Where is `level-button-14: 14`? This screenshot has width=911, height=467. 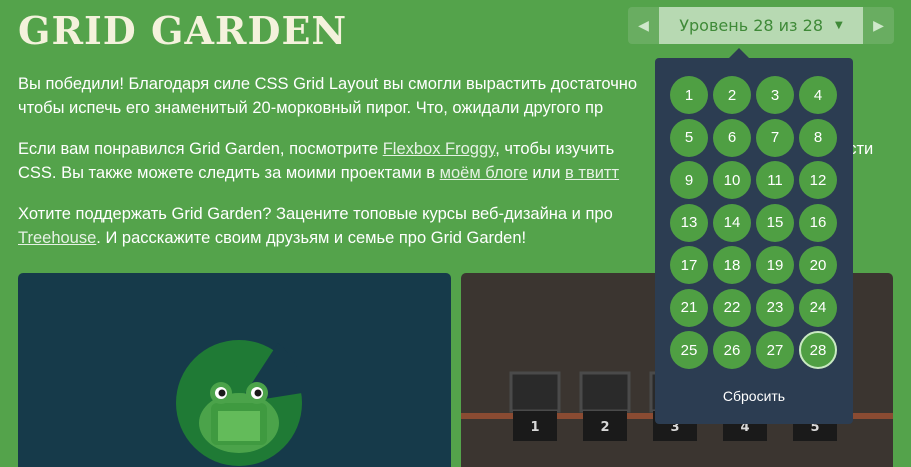
level-button-14: 14 is located at coordinates (732, 222).